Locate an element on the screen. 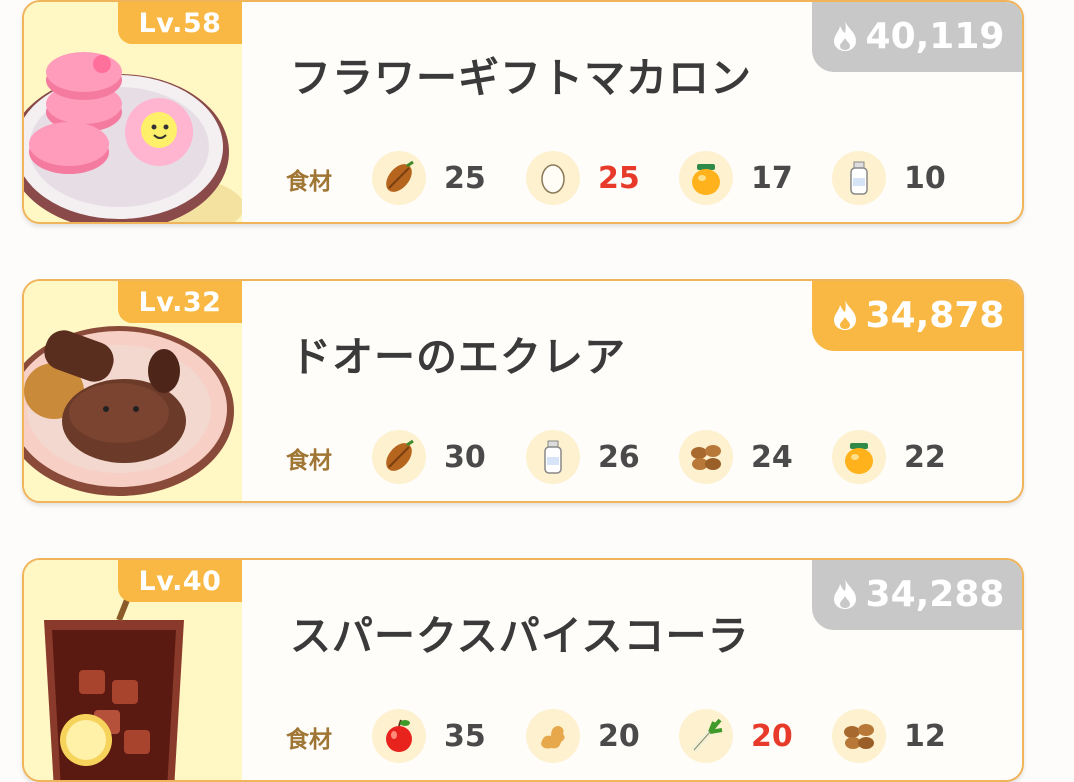 The height and width of the screenshot is (782, 1074). ingredient-item: 22 is located at coordinates (902, 457).